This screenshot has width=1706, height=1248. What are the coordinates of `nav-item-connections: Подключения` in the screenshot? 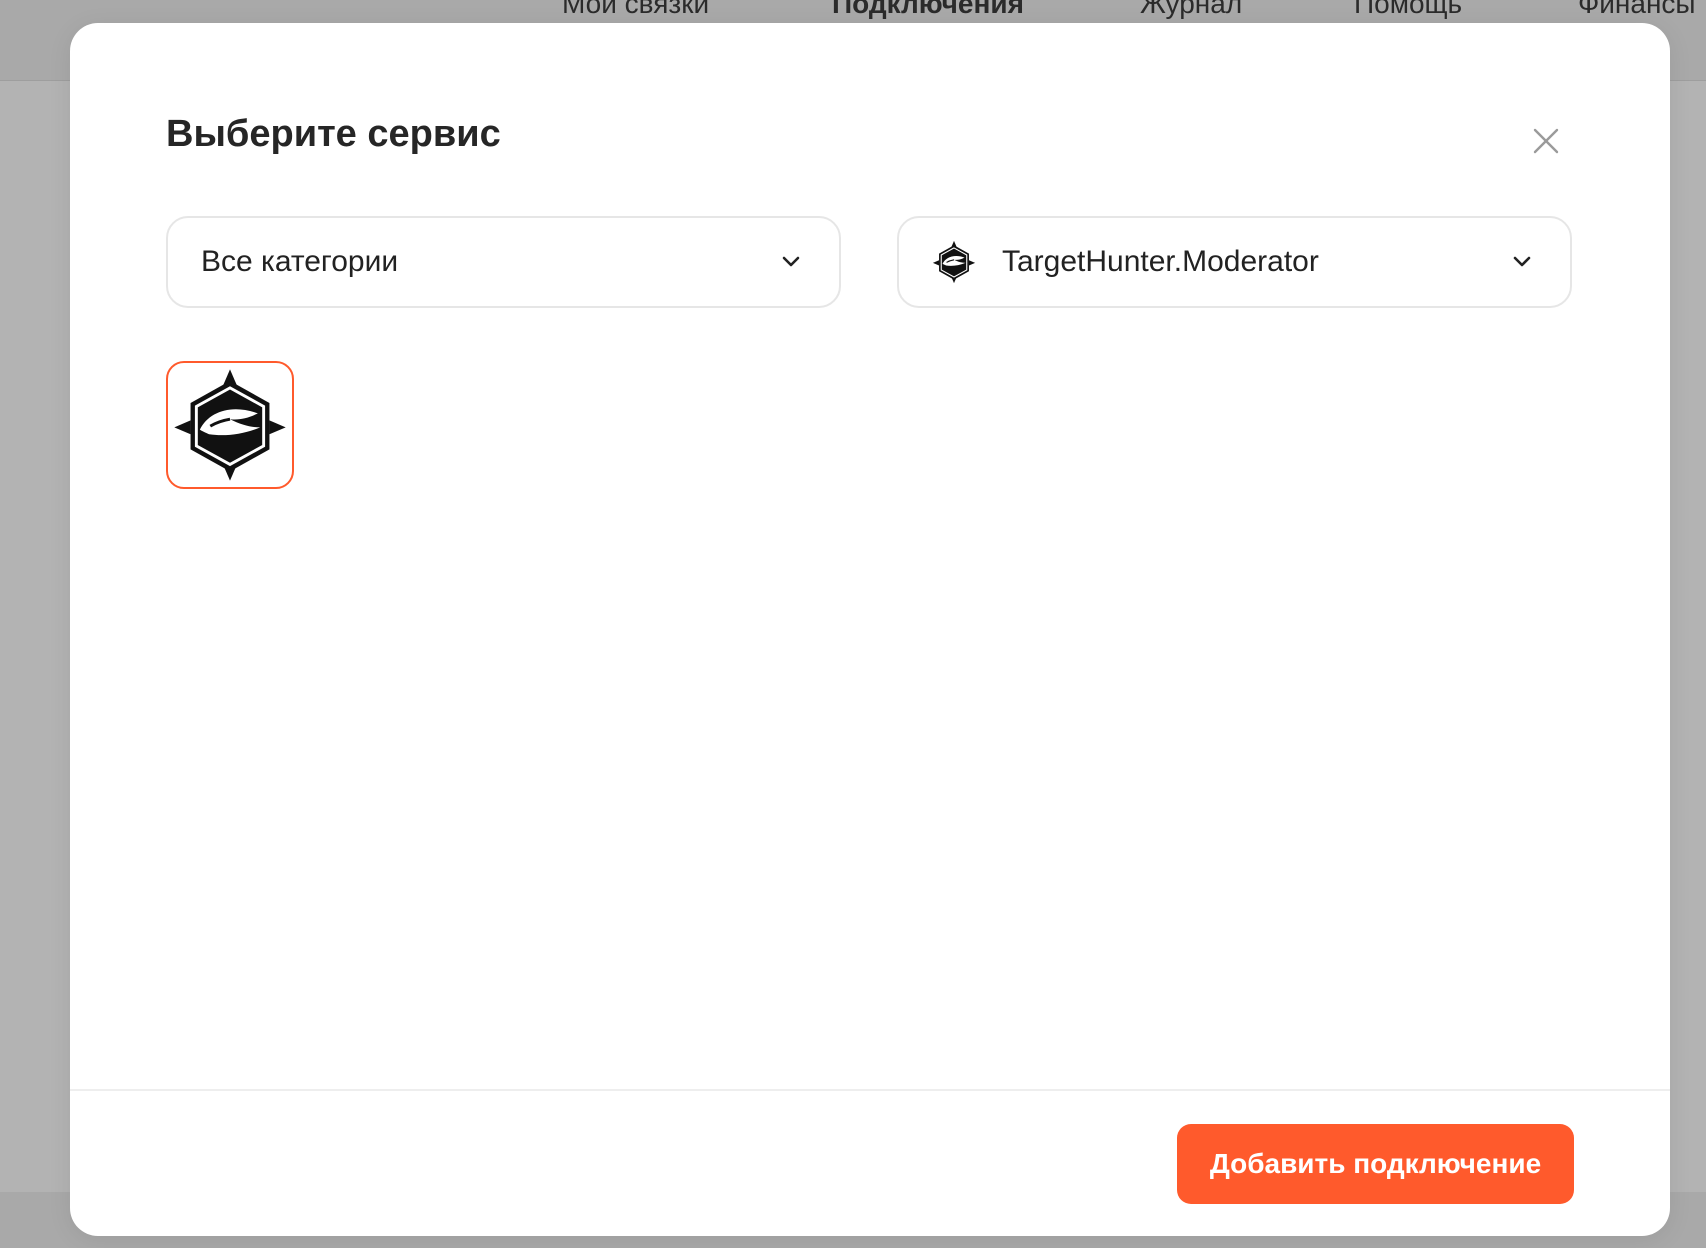 It's located at (928, 9).